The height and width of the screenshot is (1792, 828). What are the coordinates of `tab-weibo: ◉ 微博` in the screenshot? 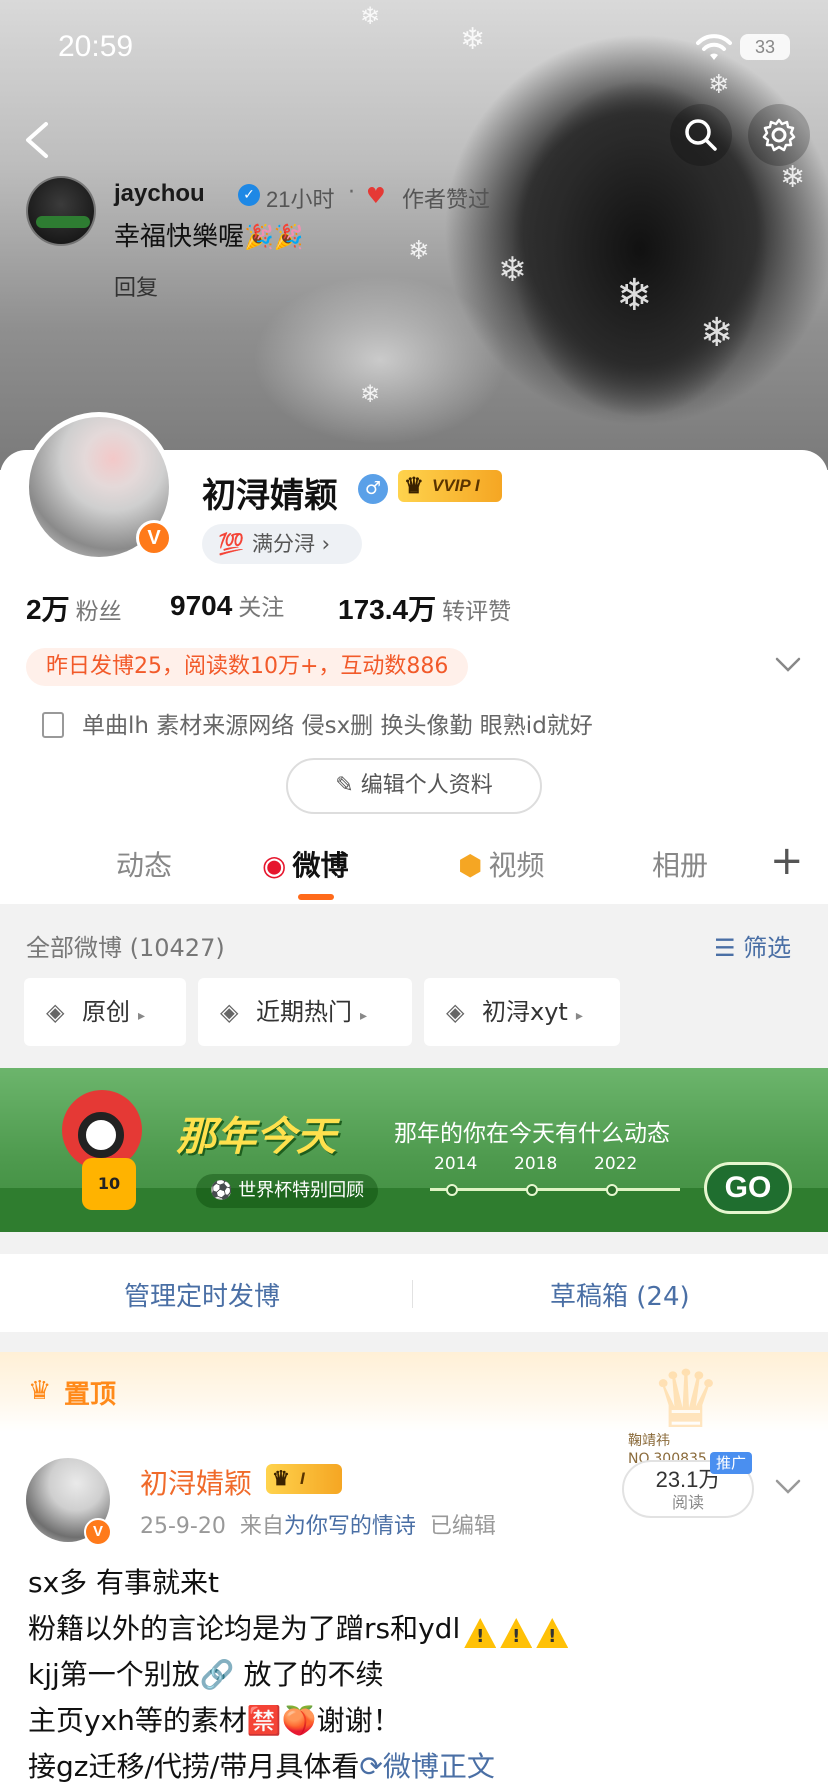 It's located at (305, 864).